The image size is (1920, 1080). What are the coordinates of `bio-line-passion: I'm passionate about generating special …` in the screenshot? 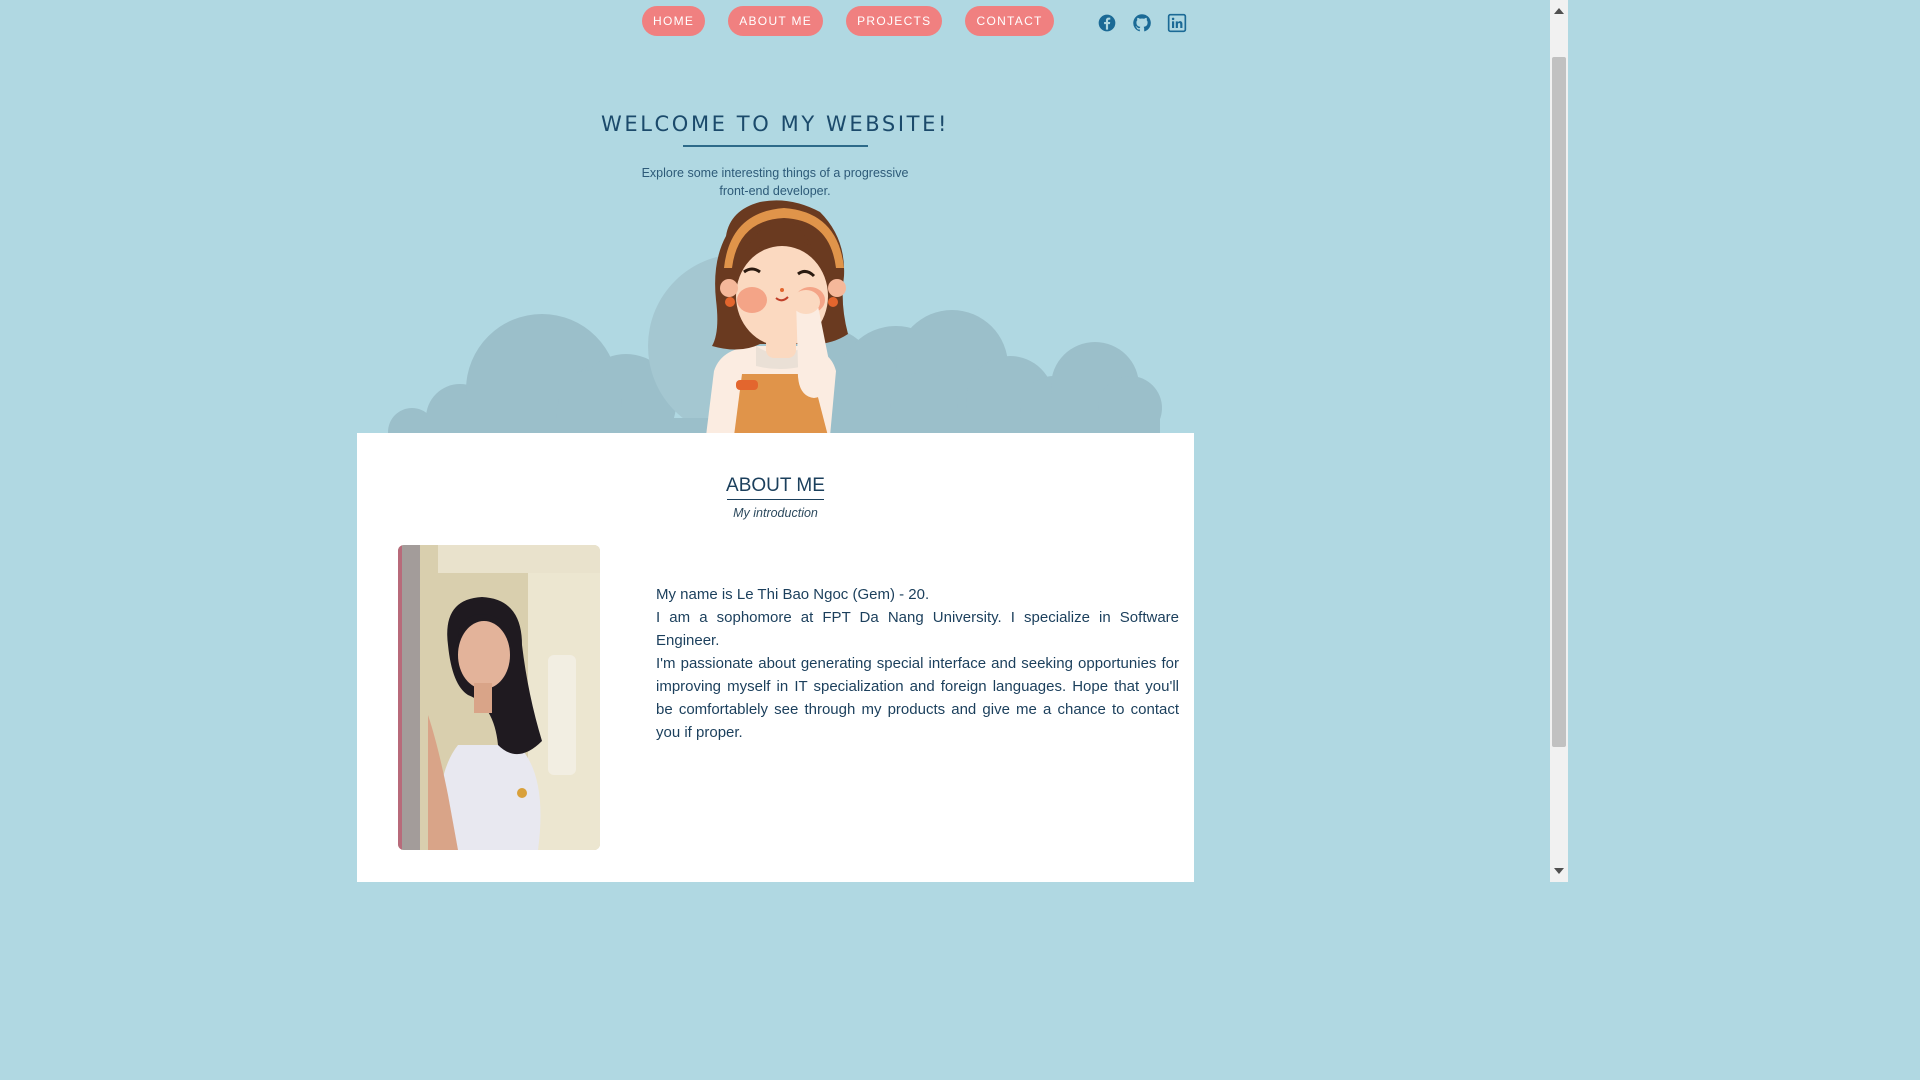 It's located at (917, 698).